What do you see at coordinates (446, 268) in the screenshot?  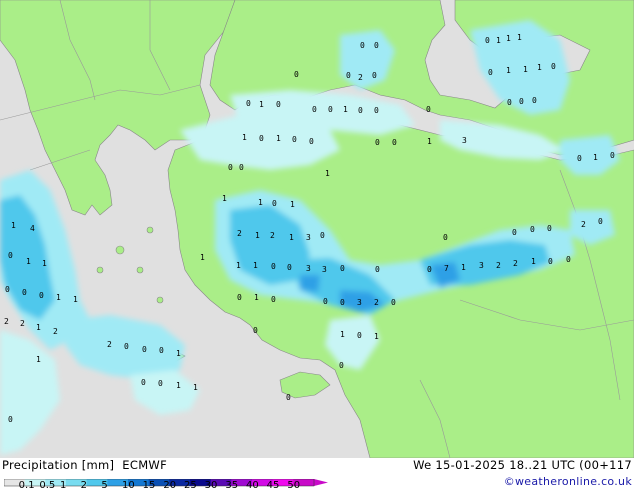 I see `rain-value: 7` at bounding box center [446, 268].